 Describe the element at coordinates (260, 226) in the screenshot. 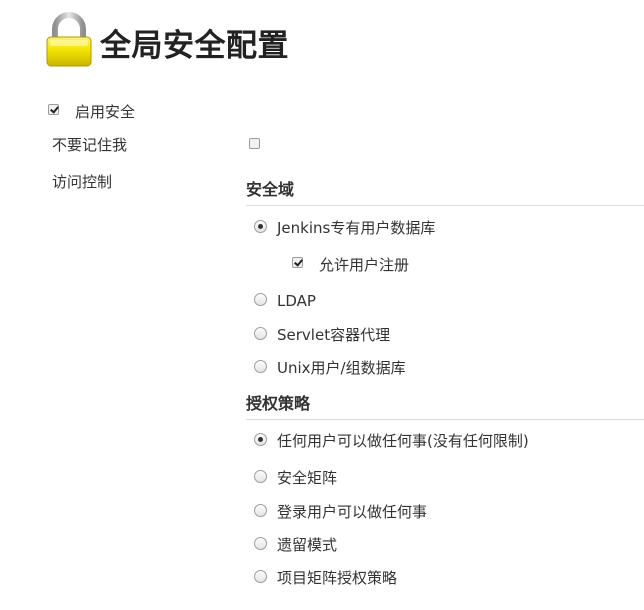

I see `realm-radio-jenkins-db` at that location.